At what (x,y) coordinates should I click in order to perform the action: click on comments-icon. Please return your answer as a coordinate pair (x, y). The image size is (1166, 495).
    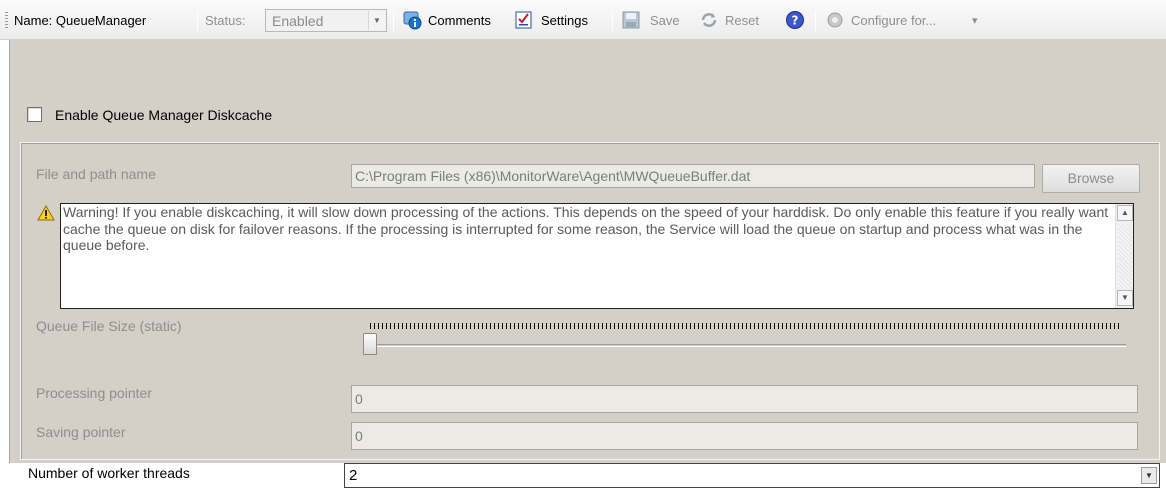
    Looking at the image, I should click on (413, 20).